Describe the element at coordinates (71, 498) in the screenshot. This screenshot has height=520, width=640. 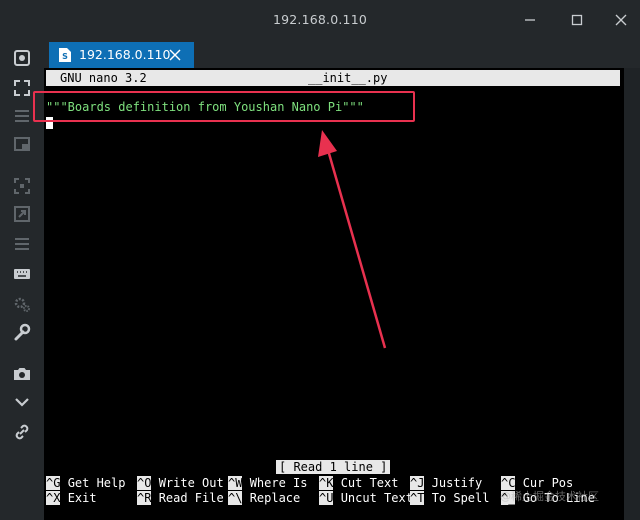
I see `shortcut-exit: ^X Exit` at that location.